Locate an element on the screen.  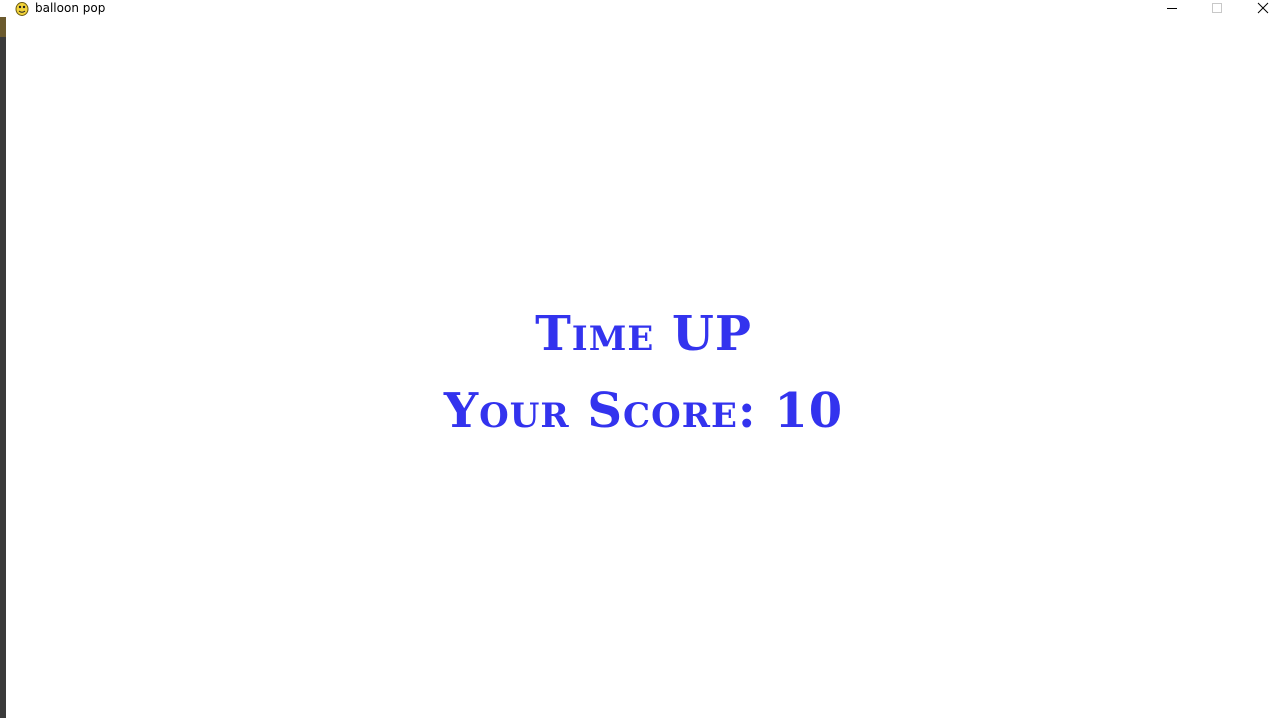
final-score: Your Score: 10 is located at coordinates (643, 411).